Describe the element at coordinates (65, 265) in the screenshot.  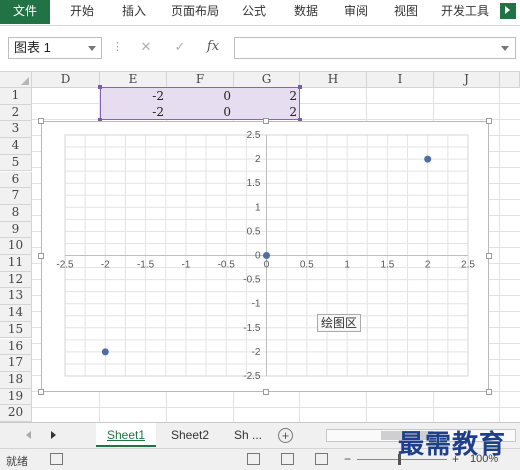
I see `x-tick-label: -2.5` at that location.